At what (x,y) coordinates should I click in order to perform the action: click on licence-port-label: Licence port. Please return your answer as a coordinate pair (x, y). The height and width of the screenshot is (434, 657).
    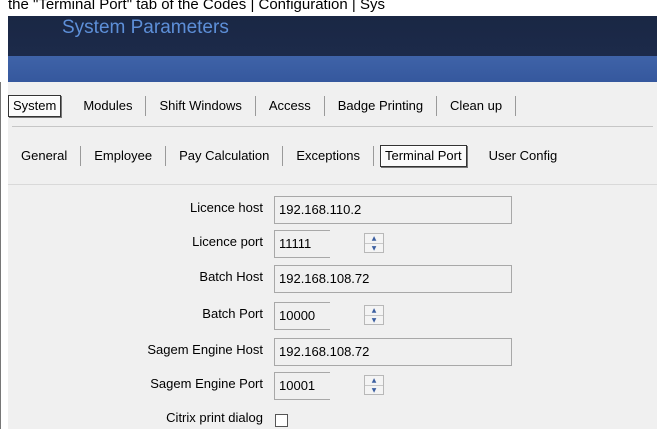
    Looking at the image, I should click on (227, 241).